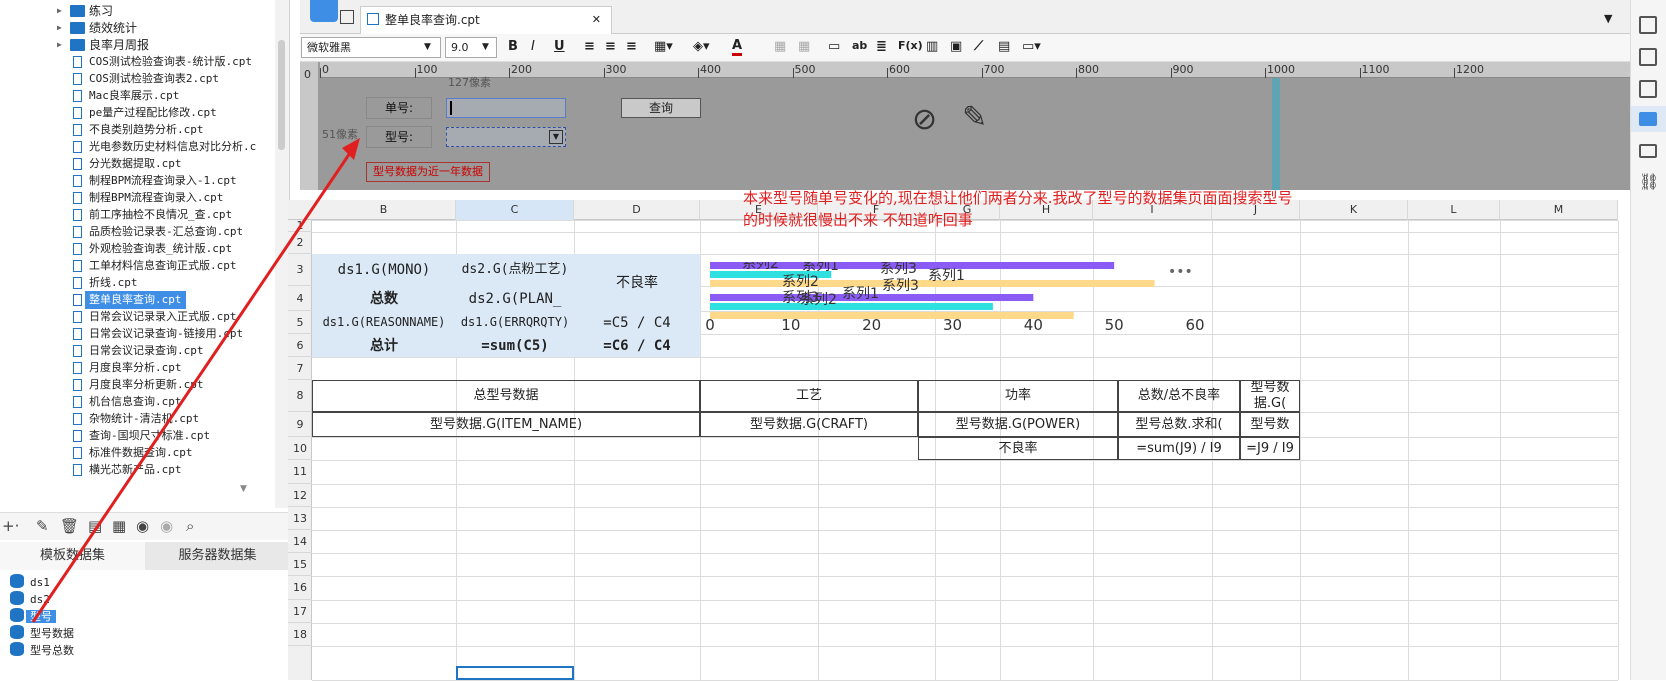  I want to click on row-header-cell: 4, so click(300, 298).